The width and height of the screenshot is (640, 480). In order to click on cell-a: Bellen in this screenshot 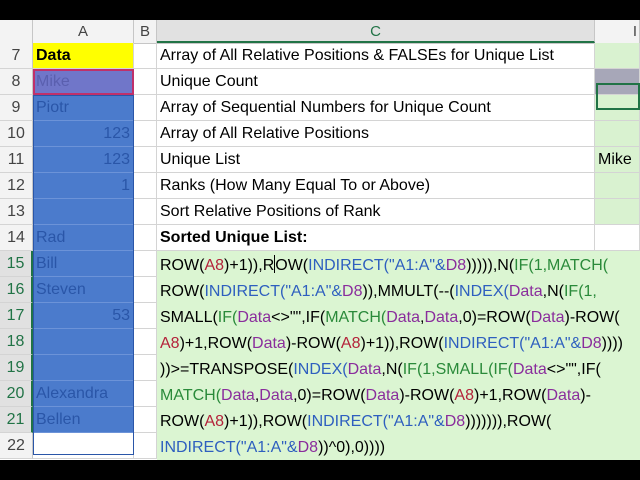, I will do `click(83, 420)`.